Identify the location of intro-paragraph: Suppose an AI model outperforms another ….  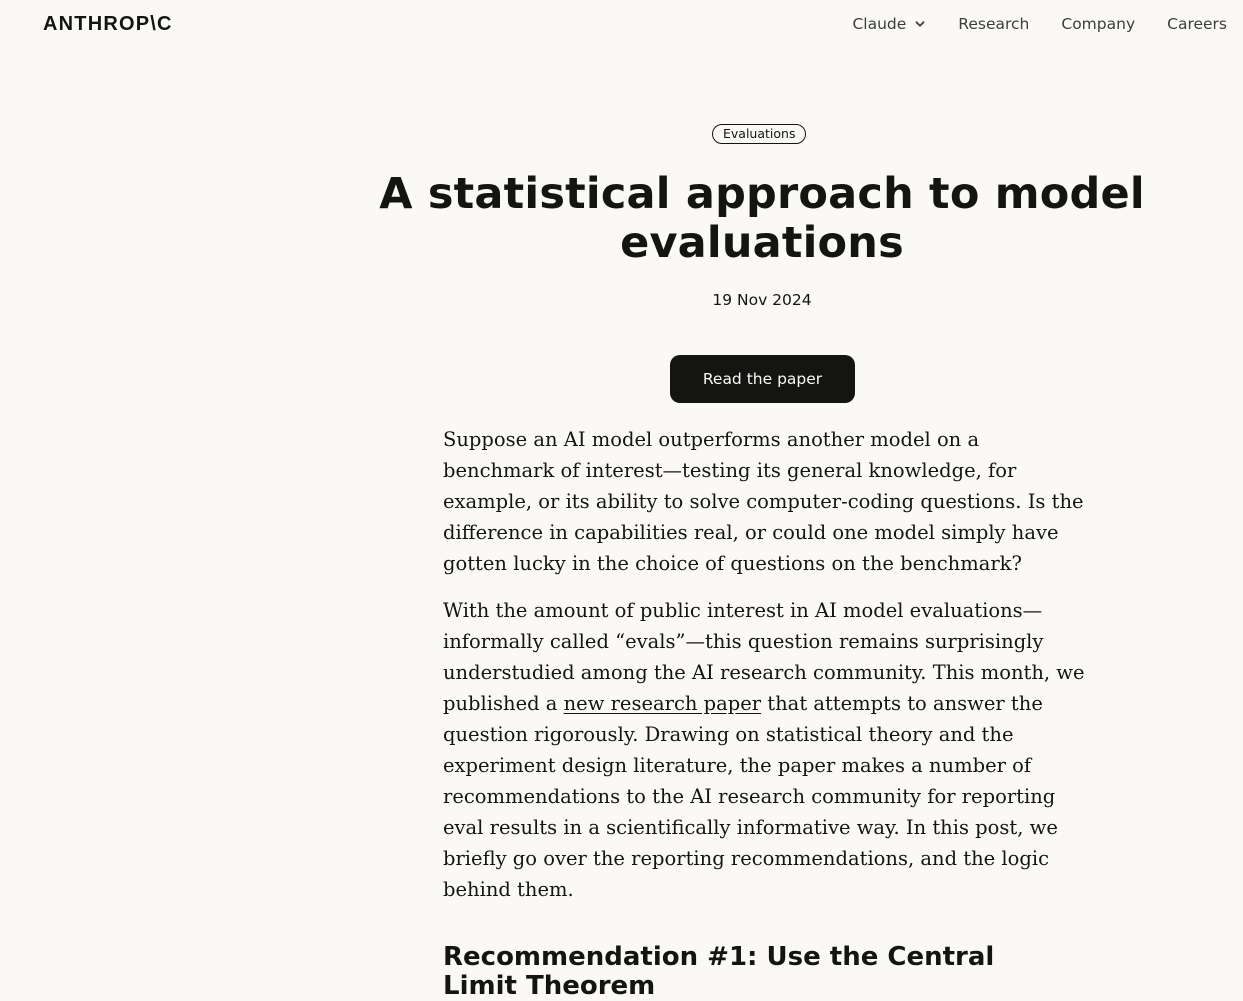
(763, 501).